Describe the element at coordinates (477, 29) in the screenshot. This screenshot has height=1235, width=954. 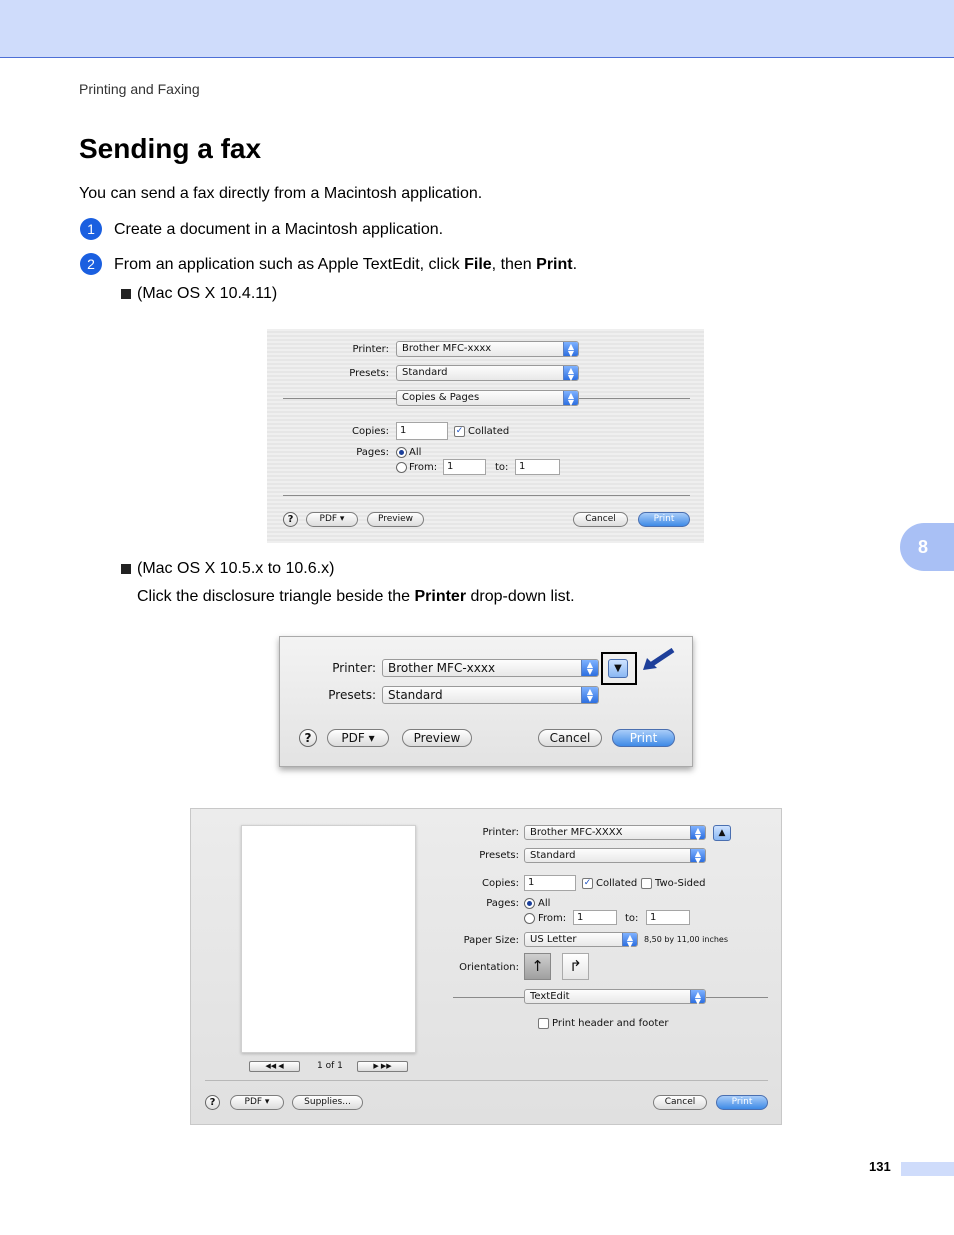
I see `top-band` at that location.